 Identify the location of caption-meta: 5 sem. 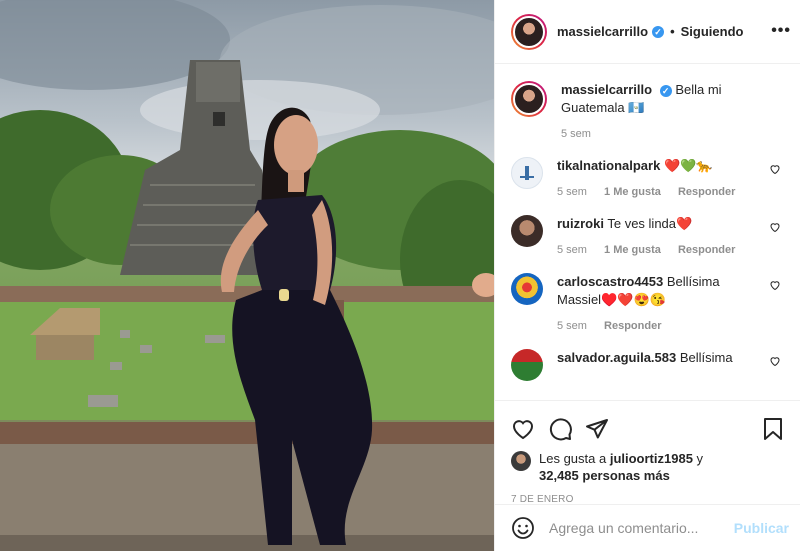
(662, 134).